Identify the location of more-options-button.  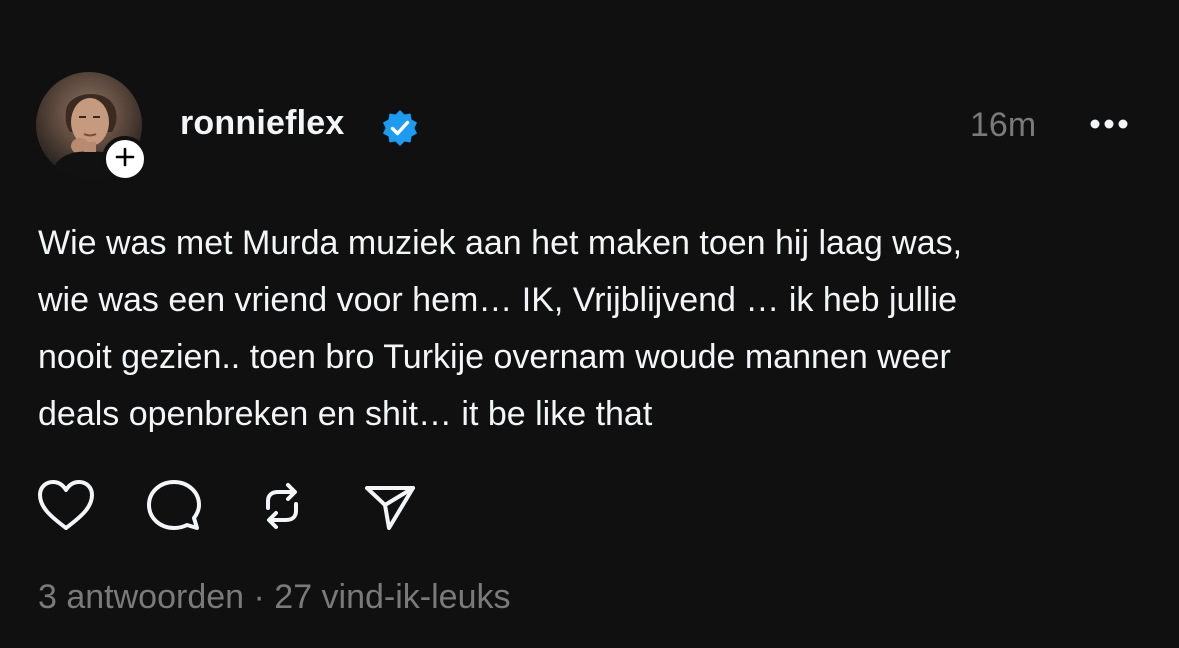
(1109, 126).